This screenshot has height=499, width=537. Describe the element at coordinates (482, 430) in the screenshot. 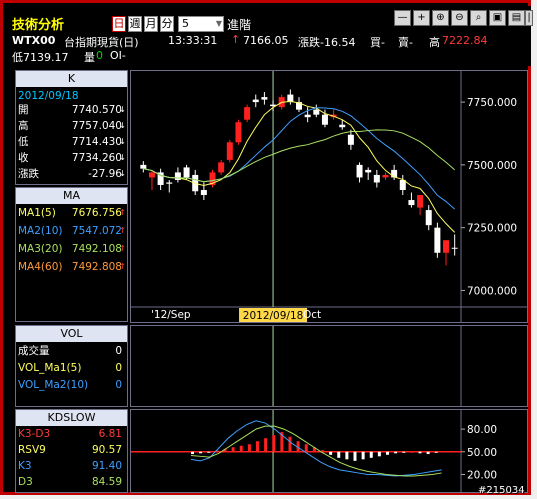

I see `kd-axis-label: 80.00` at that location.